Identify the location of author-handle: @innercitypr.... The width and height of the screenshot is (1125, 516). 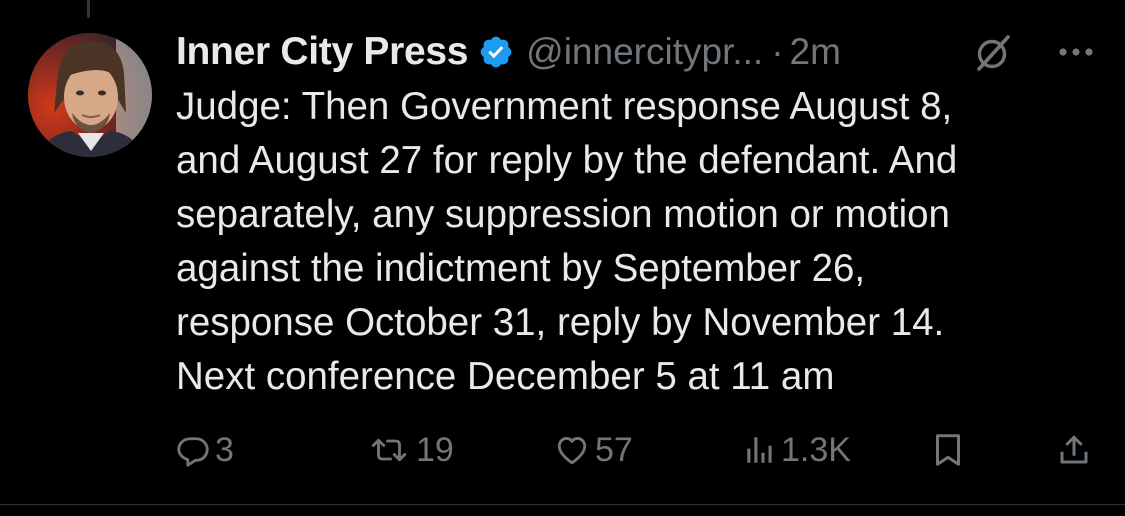
(644, 52).